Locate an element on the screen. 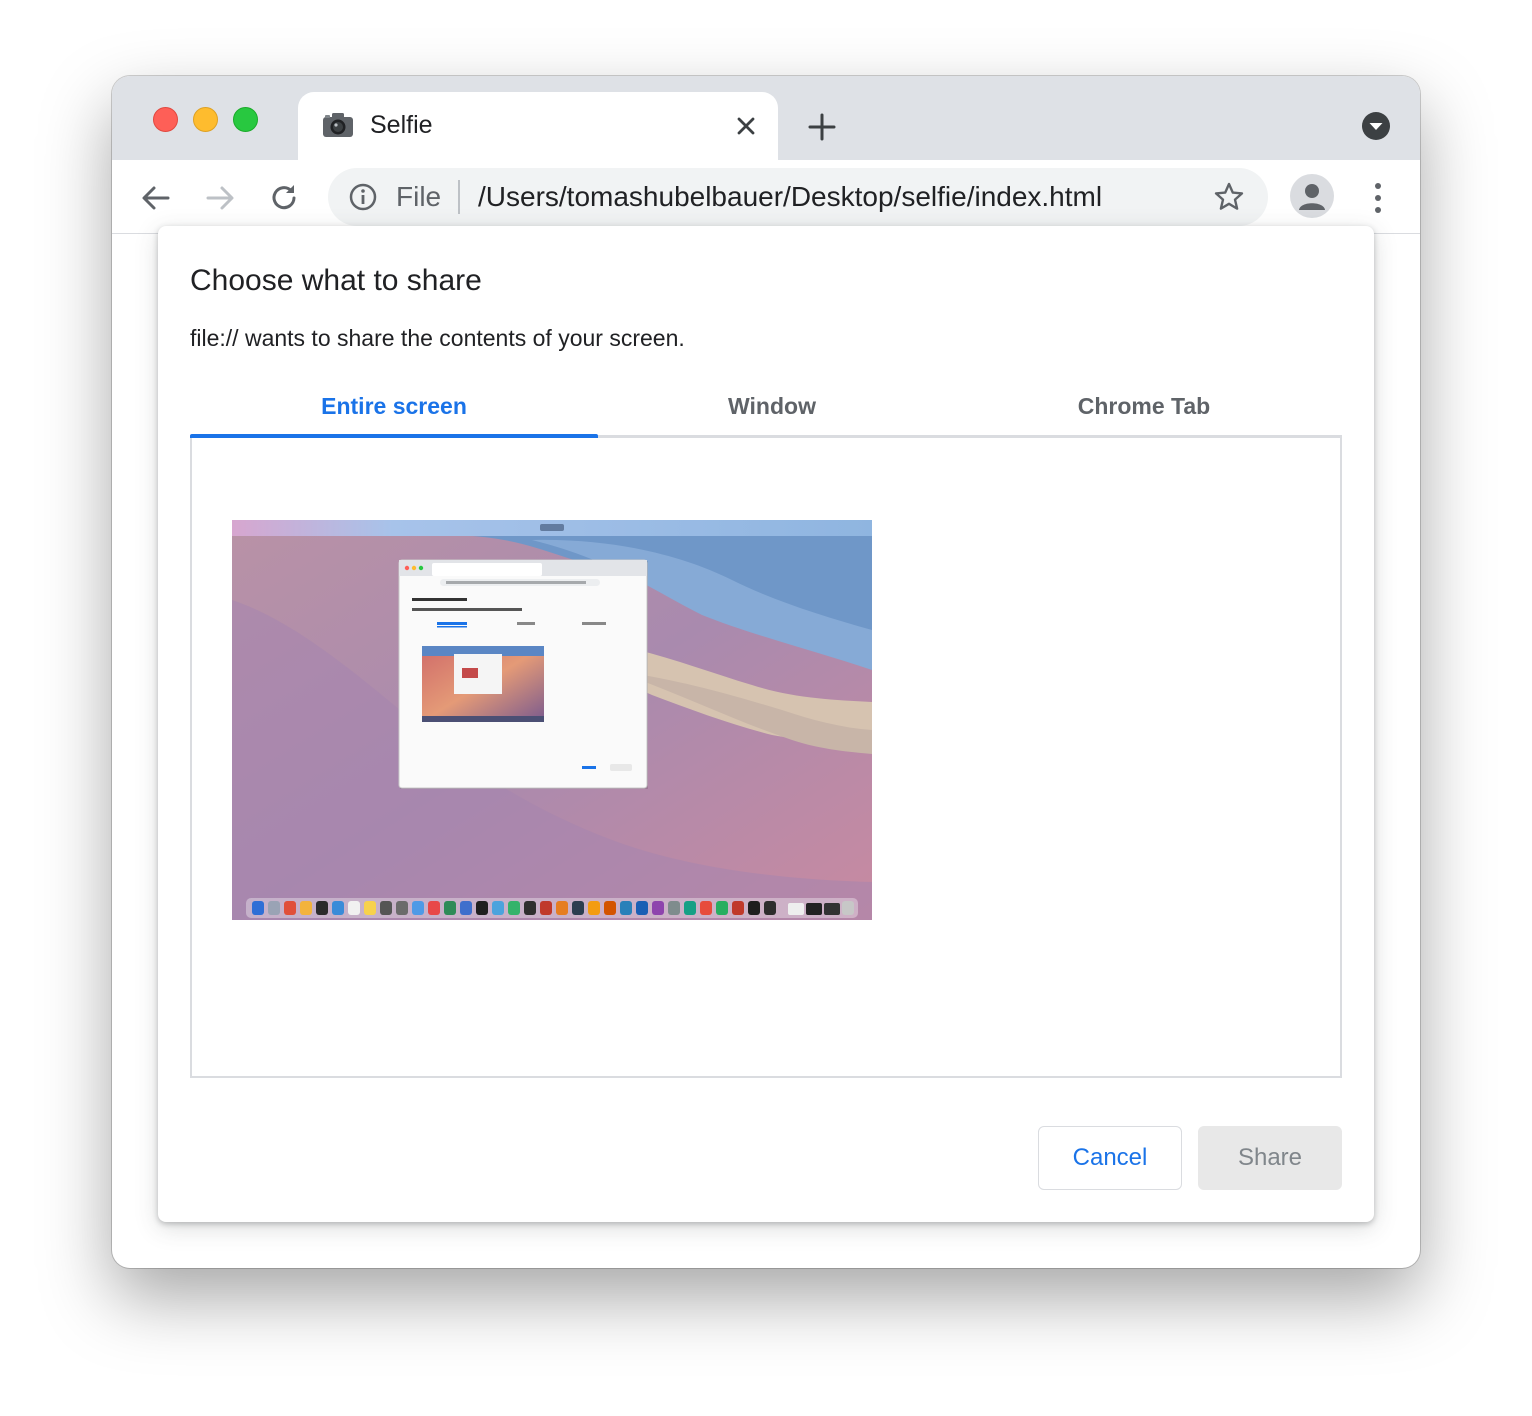  tab-strip: Selfie is located at coordinates (766, 118).